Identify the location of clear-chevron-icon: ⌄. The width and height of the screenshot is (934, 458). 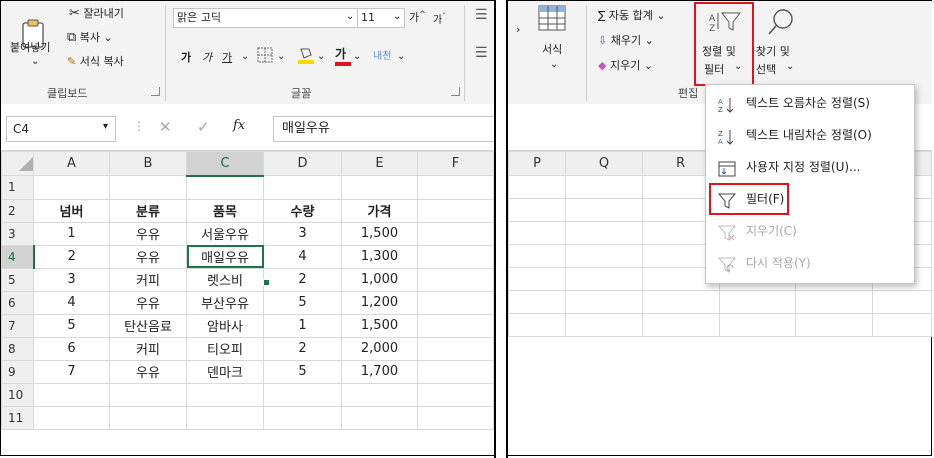
(648, 65).